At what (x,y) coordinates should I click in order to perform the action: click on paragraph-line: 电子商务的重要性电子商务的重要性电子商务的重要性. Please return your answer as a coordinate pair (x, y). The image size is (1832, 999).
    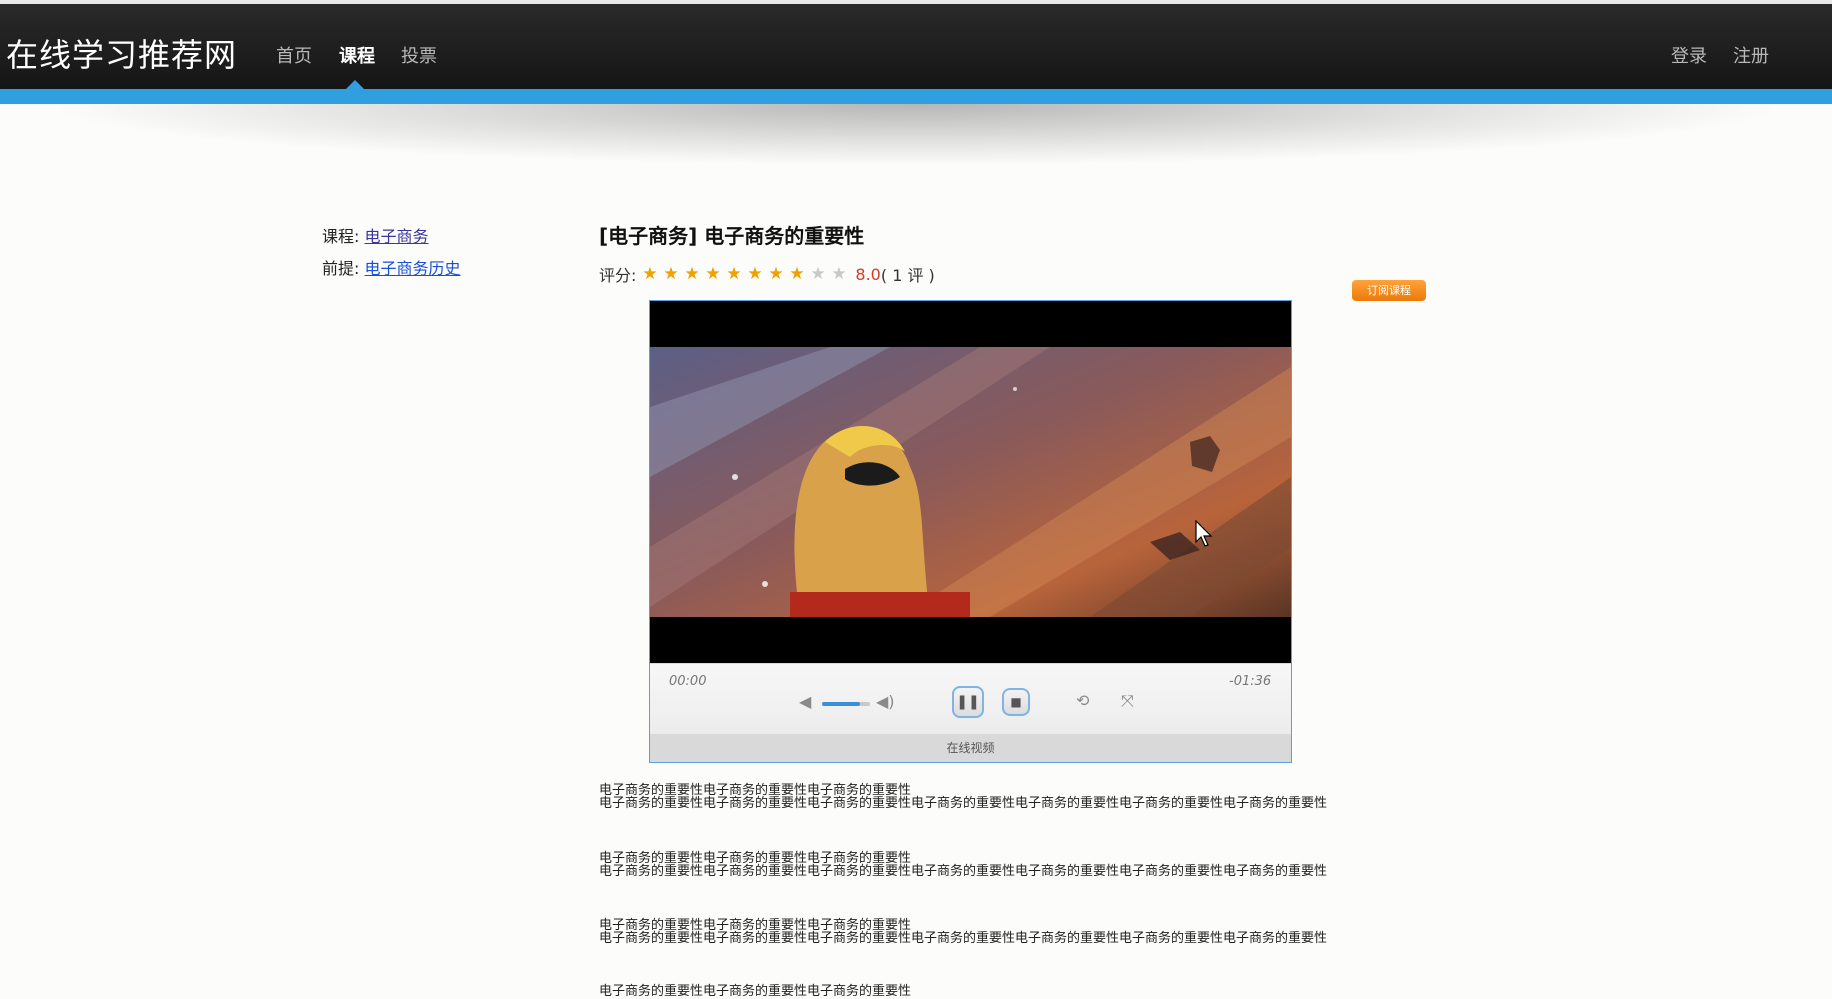
    Looking at the image, I should click on (755, 991).